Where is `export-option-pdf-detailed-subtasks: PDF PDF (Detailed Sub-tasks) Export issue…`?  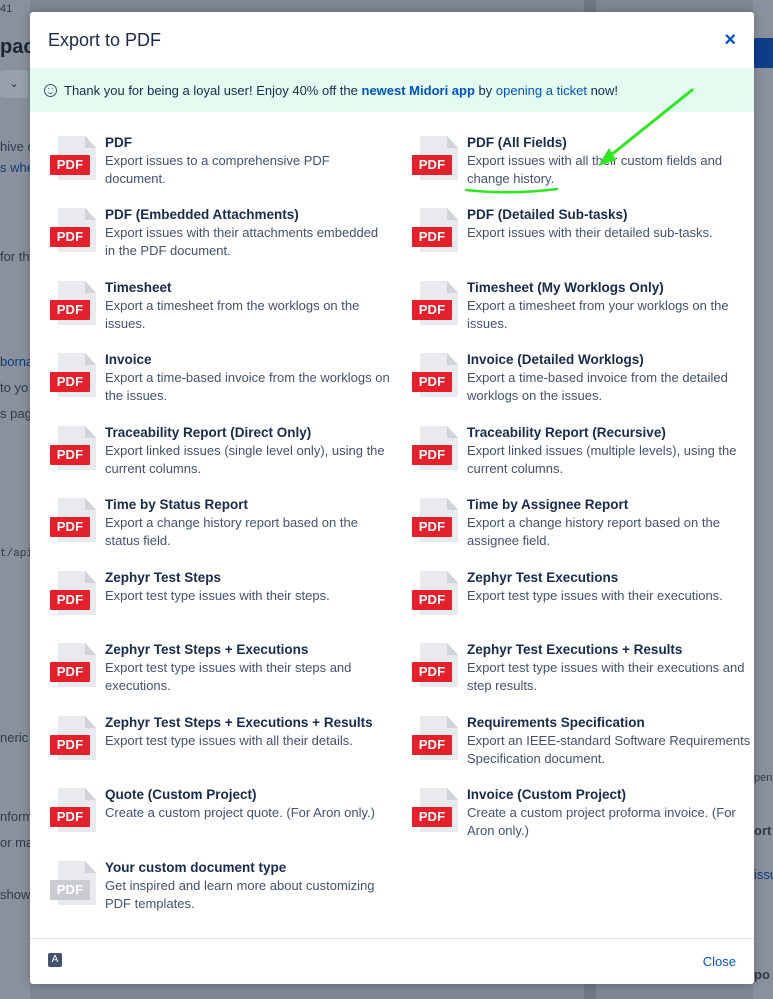 export-option-pdf-detailed-subtasks: PDF PDF (Detailed Sub-tasks) Export issue… is located at coordinates (582, 229).